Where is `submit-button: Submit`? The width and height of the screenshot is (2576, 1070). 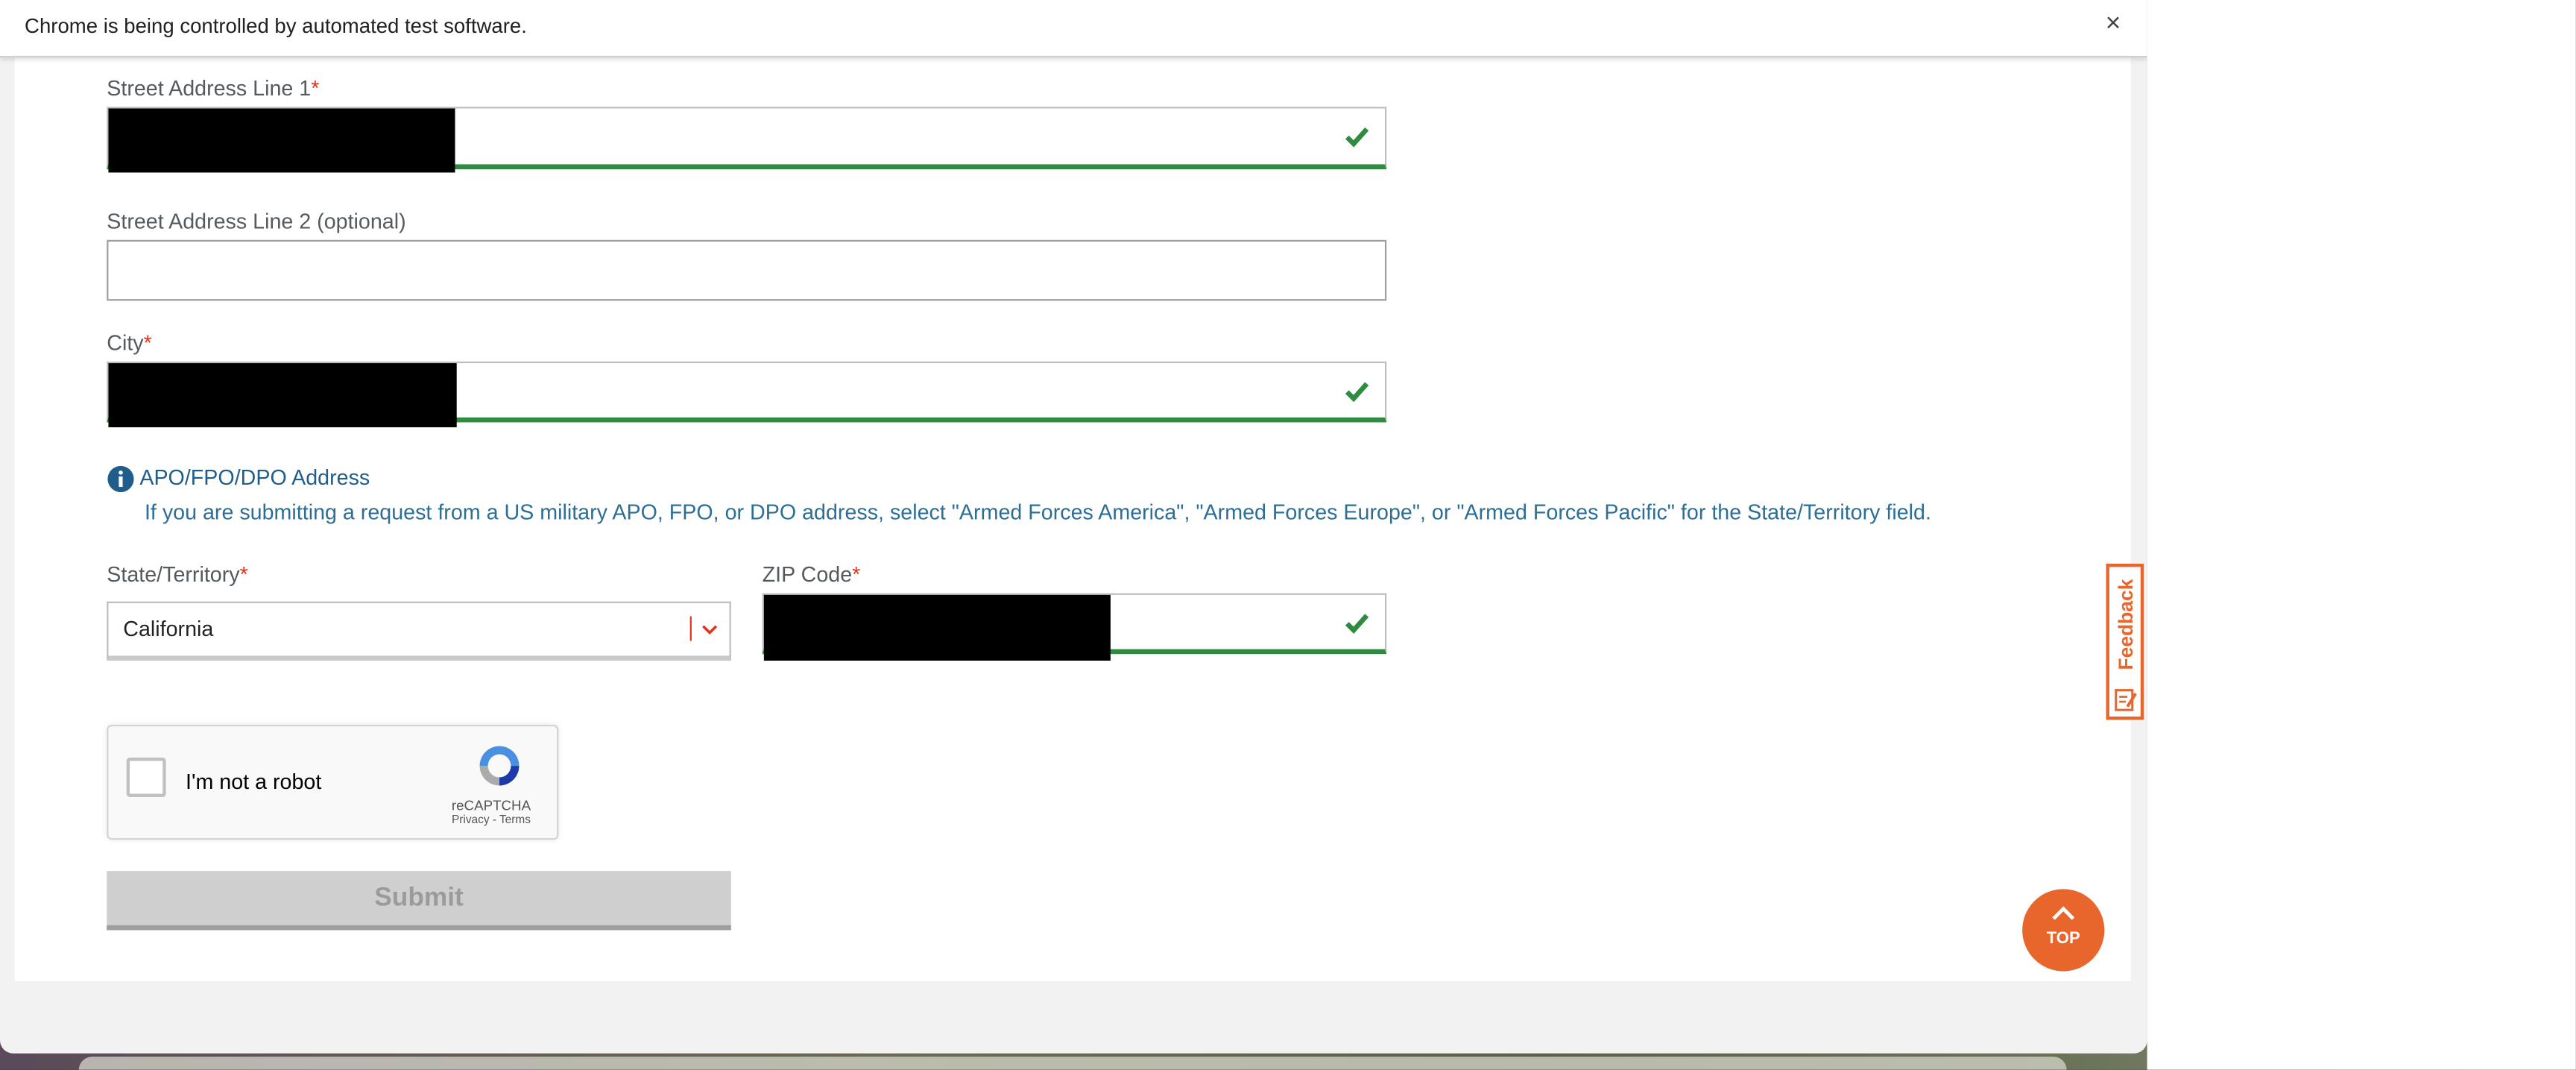
submit-button: Submit is located at coordinates (419, 901).